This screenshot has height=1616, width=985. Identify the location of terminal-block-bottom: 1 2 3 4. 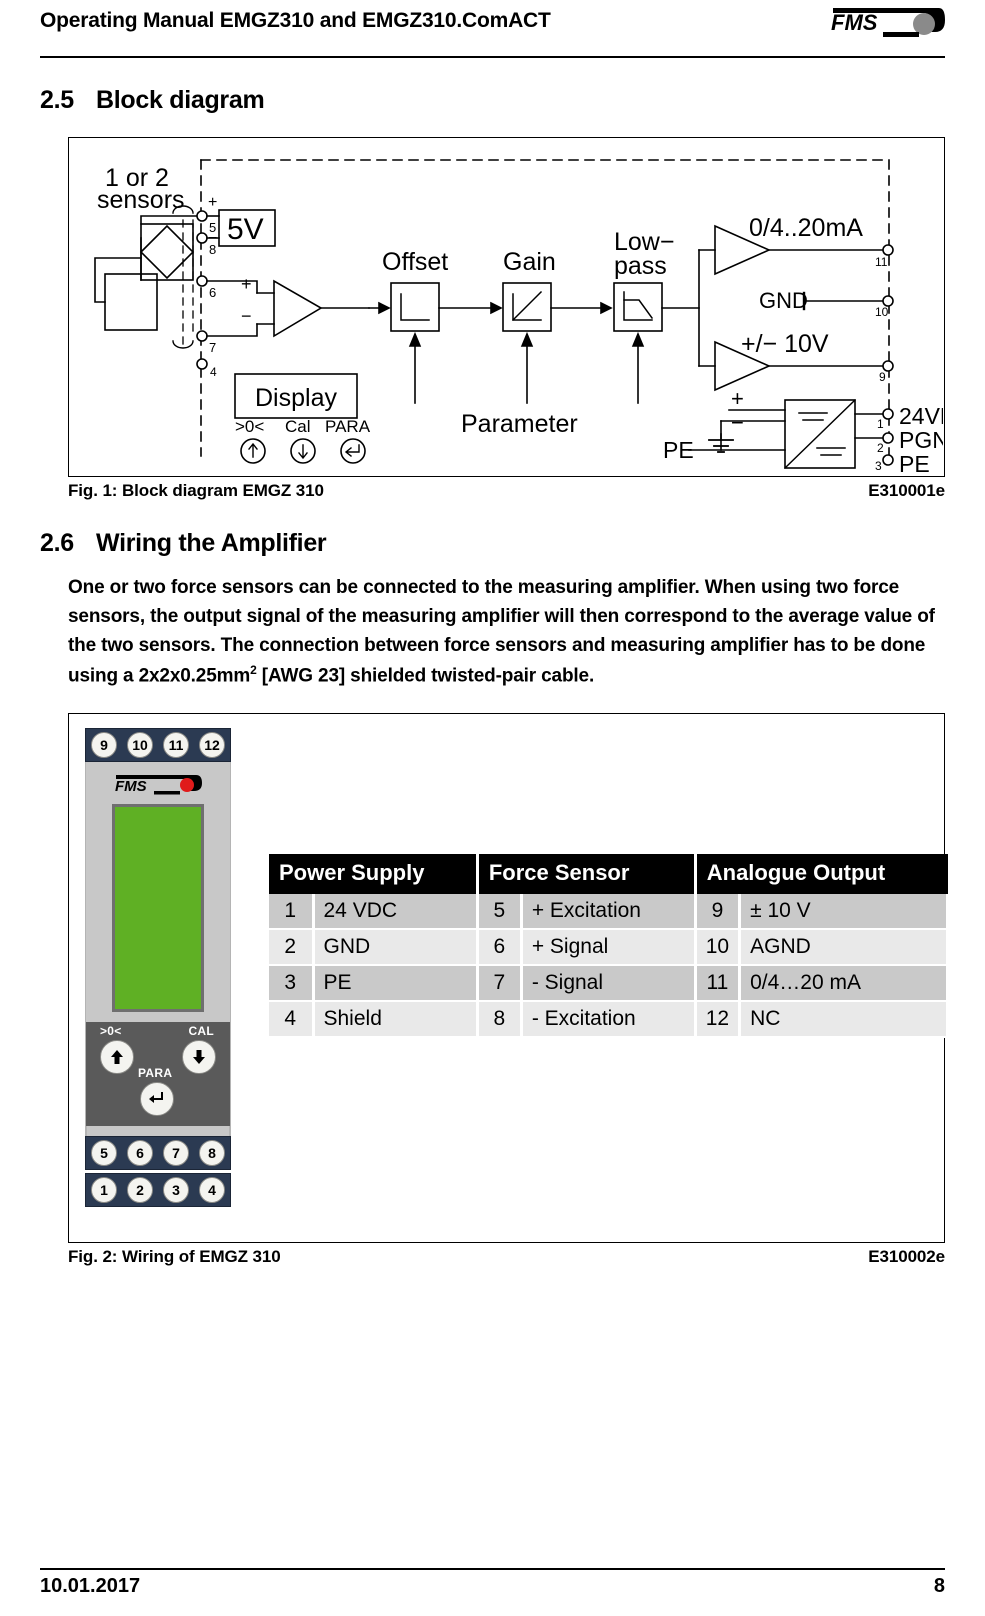
(158, 1189).